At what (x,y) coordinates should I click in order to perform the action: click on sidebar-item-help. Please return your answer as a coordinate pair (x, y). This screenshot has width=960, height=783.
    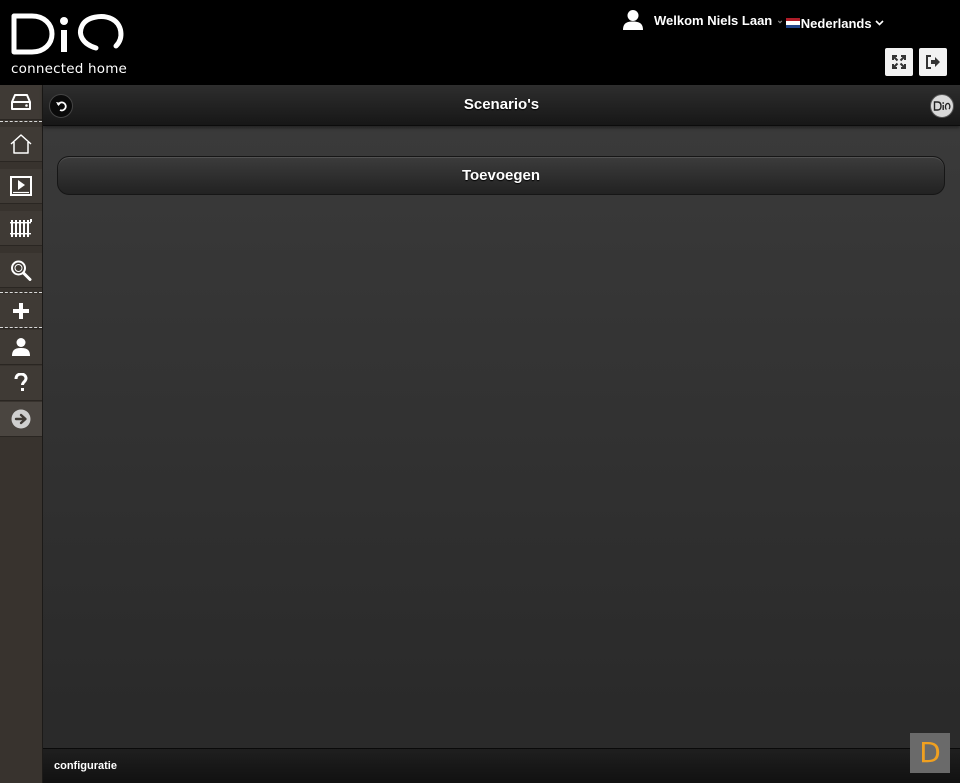
    Looking at the image, I should click on (21, 383).